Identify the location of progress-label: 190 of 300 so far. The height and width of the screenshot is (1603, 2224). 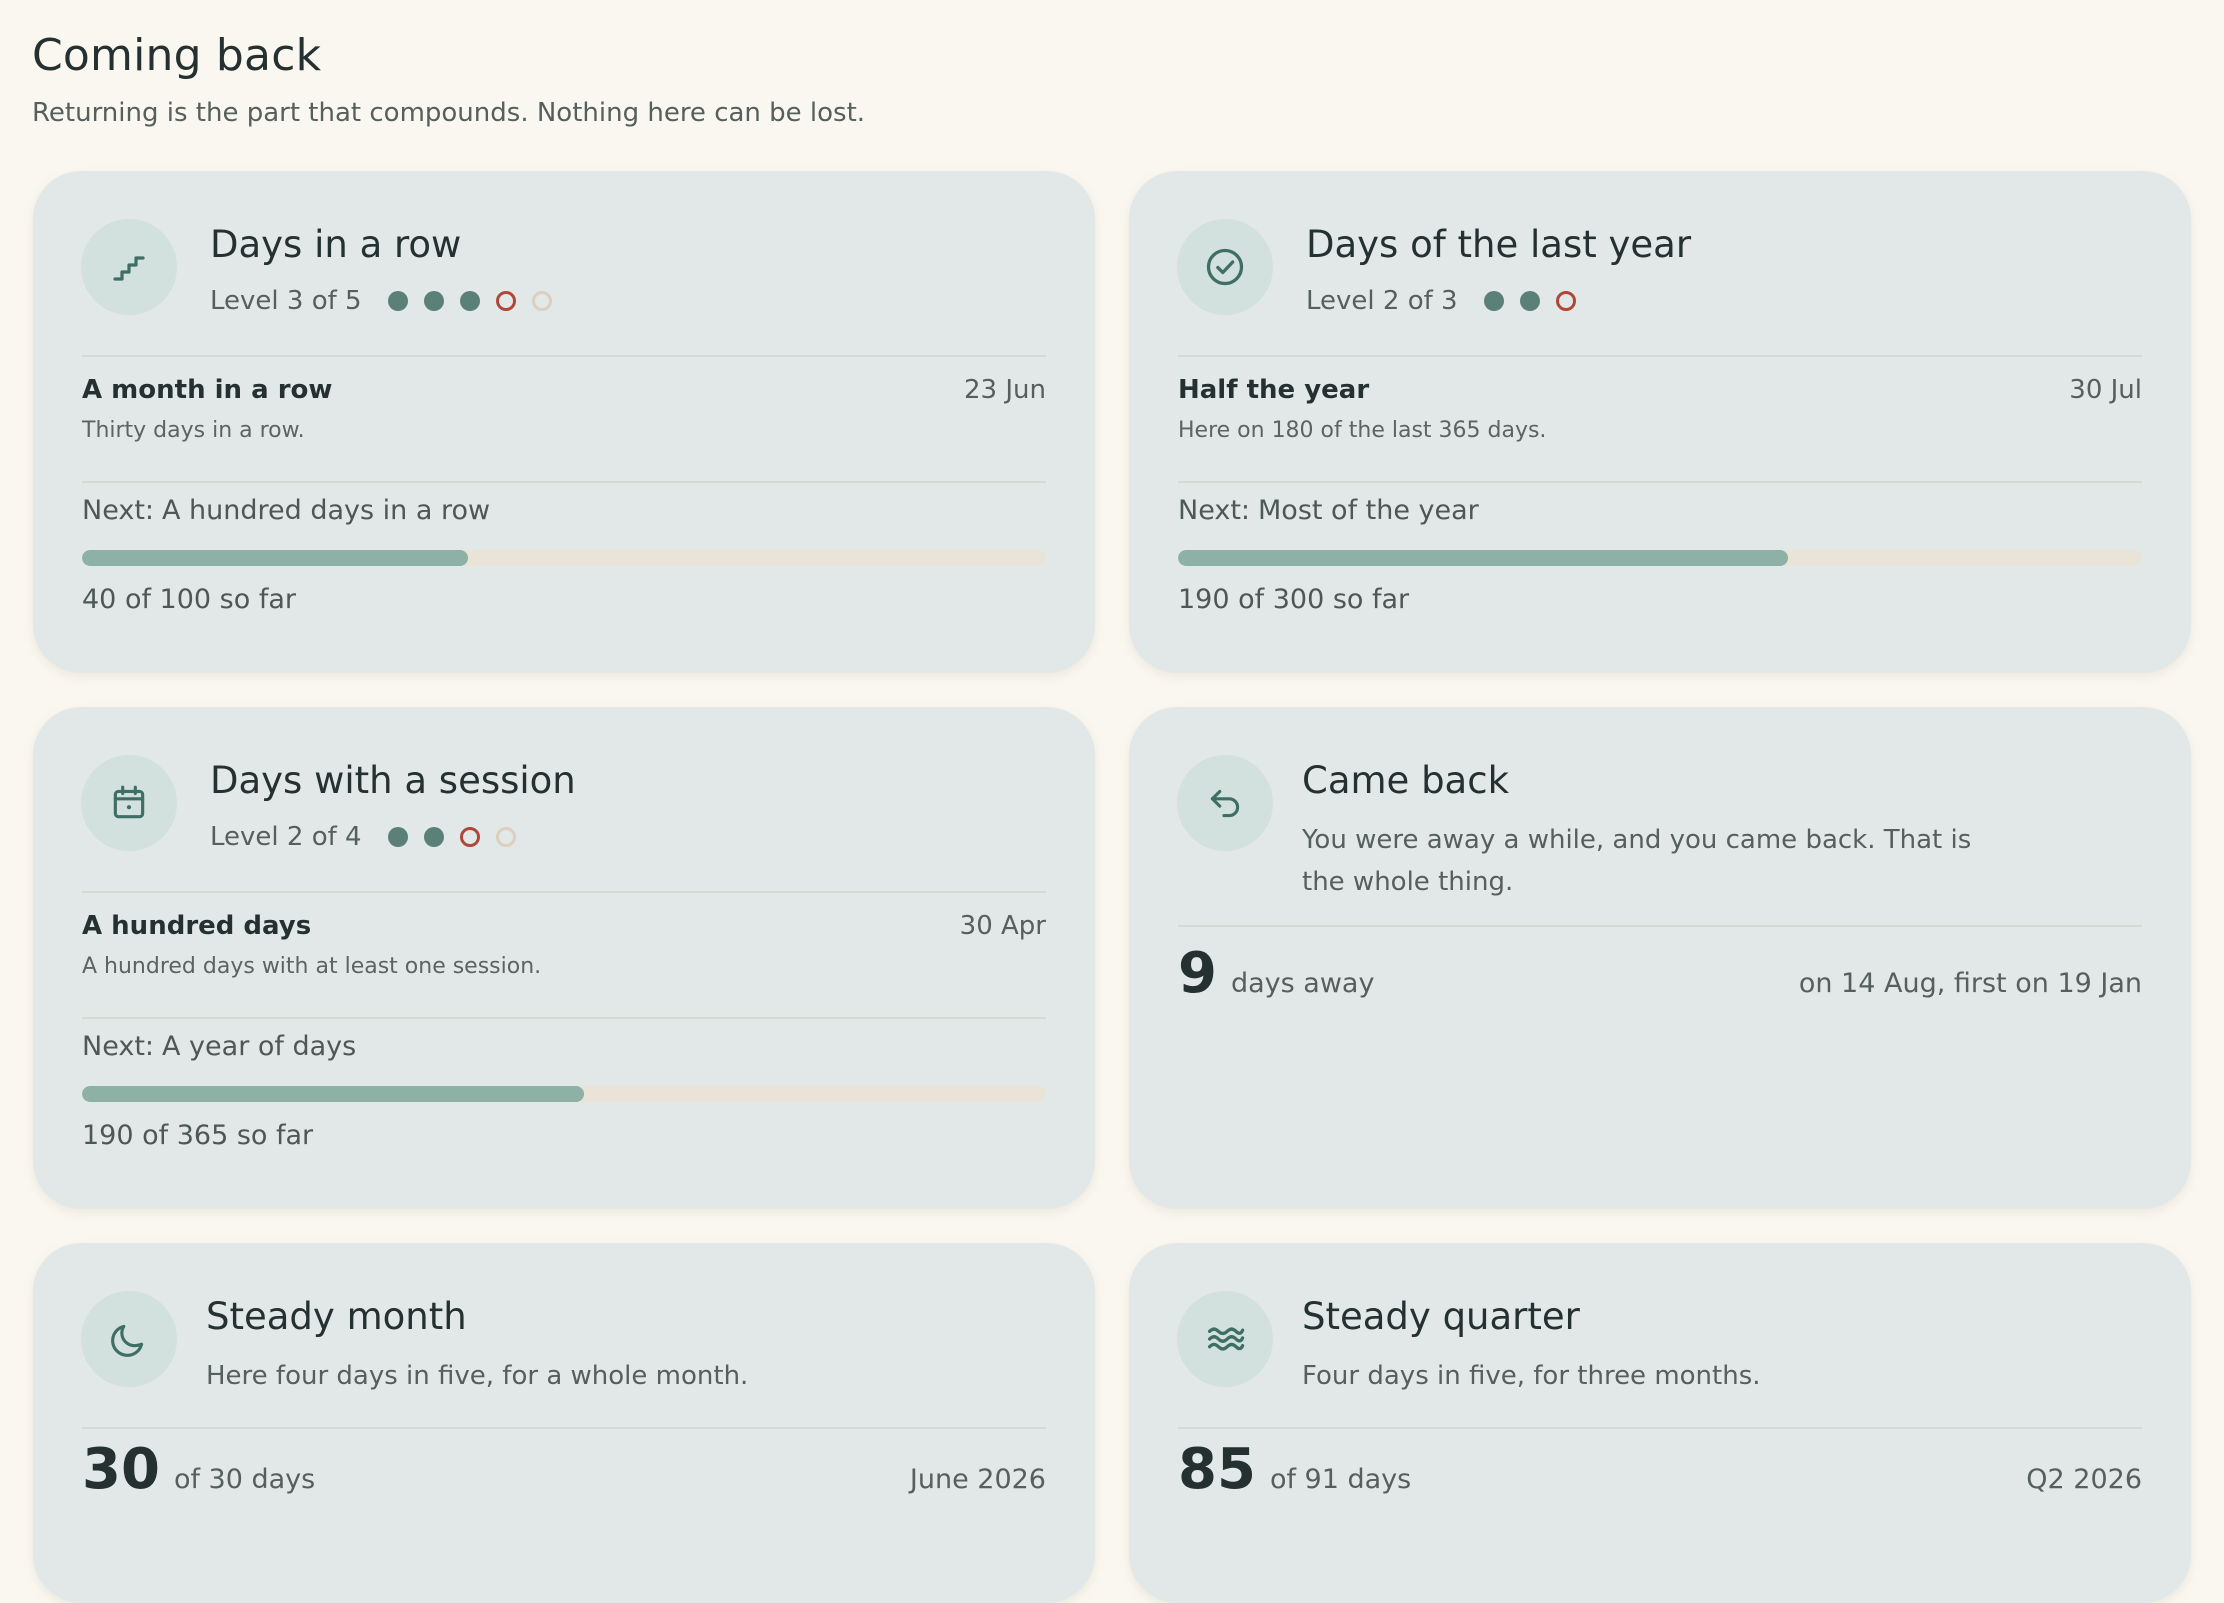
(1294, 599).